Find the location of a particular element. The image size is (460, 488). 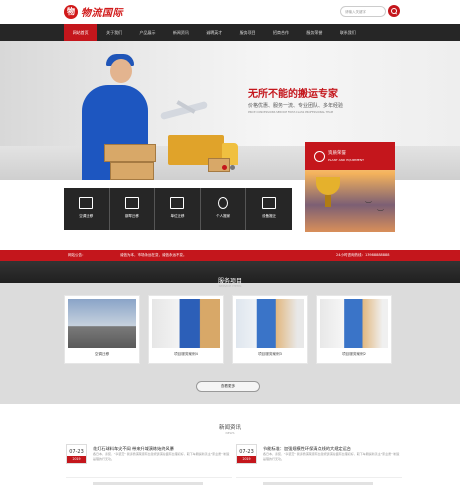

news-section-subtitle: NEWS is located at coordinates (230, 433).